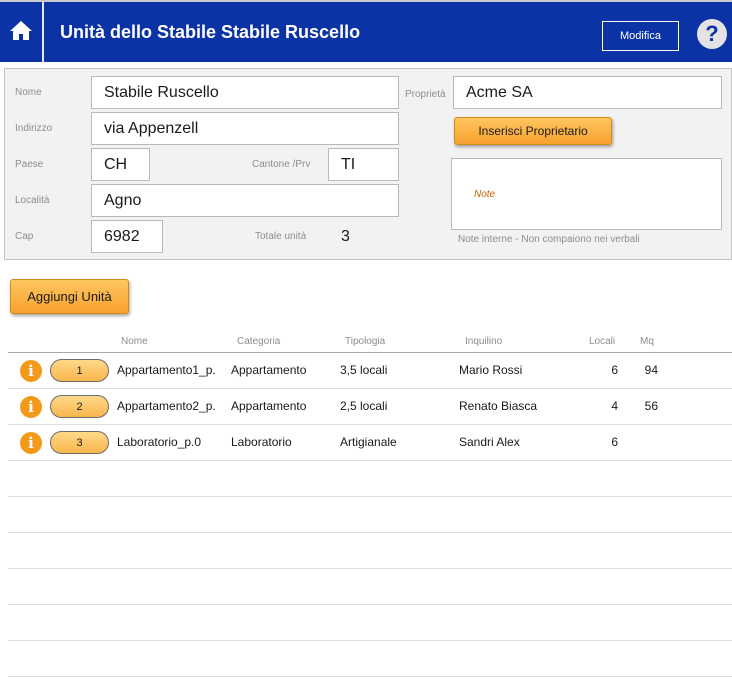  I want to click on cell-tipologia: 2,5 locali, so click(364, 406).